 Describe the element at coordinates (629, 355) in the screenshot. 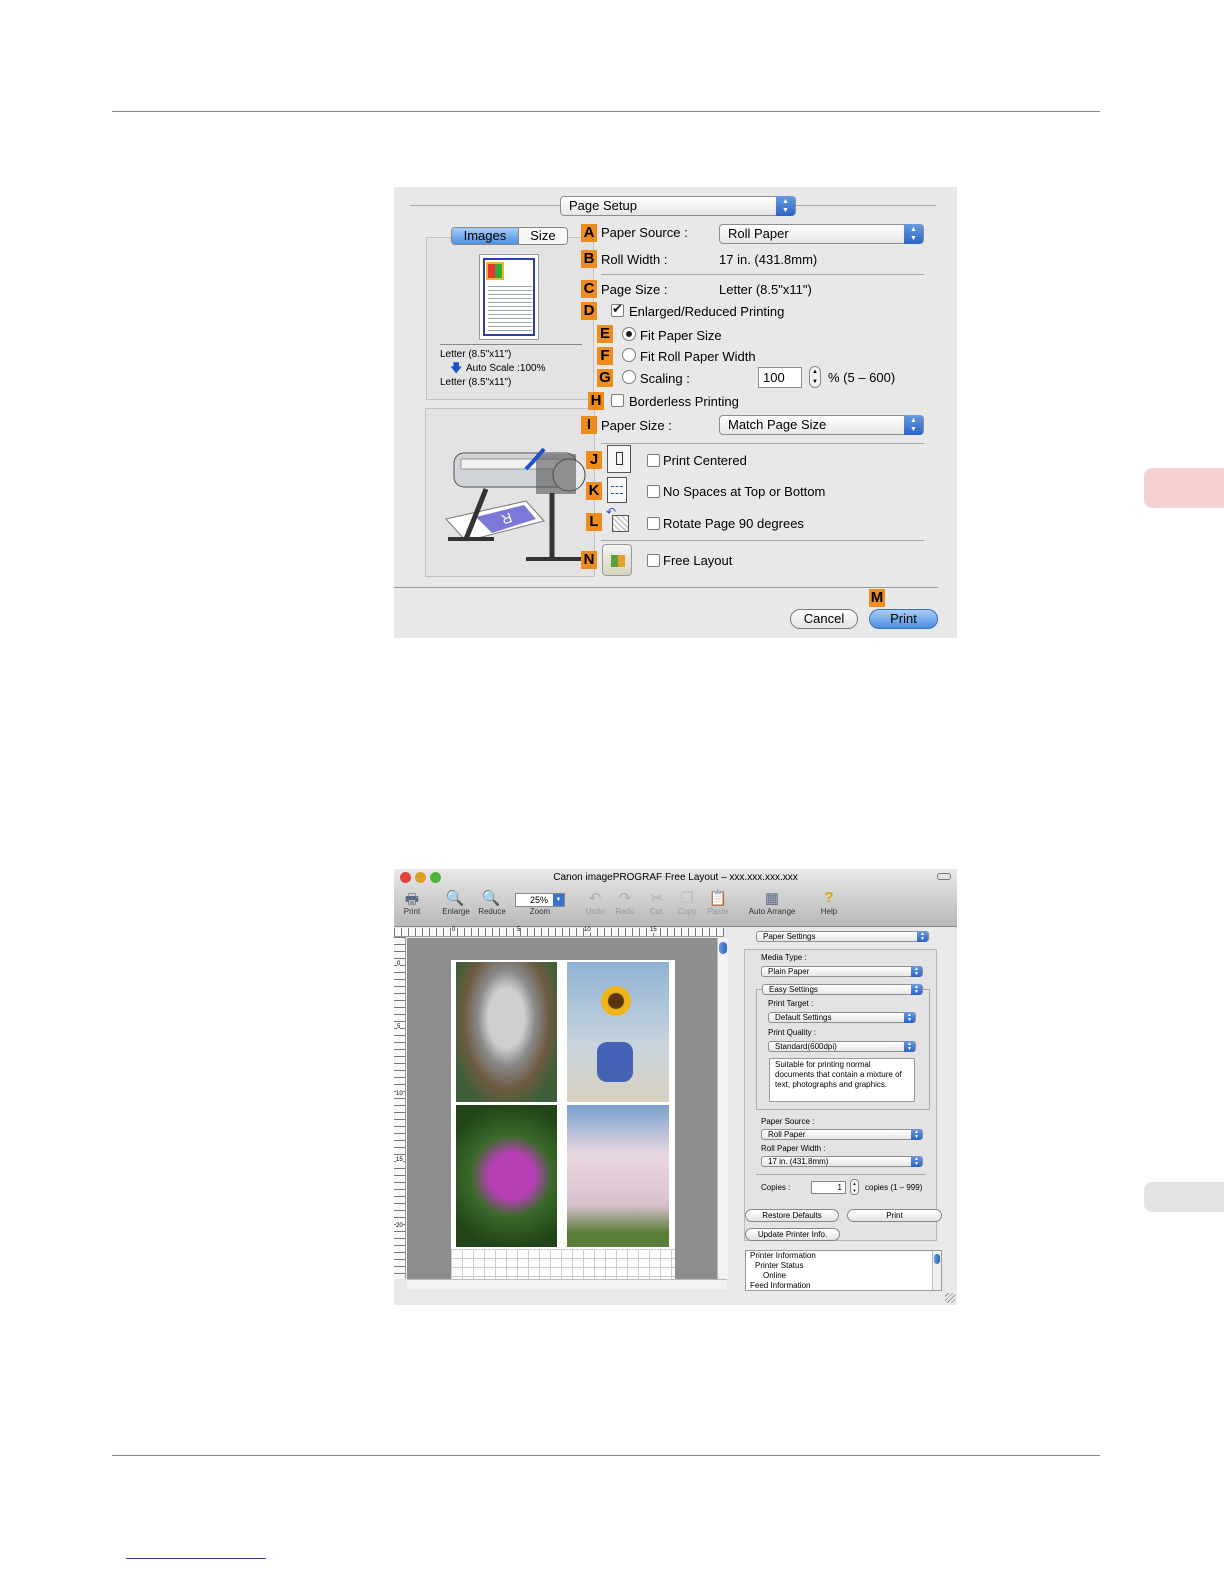

I see `fit-roll-radio` at that location.